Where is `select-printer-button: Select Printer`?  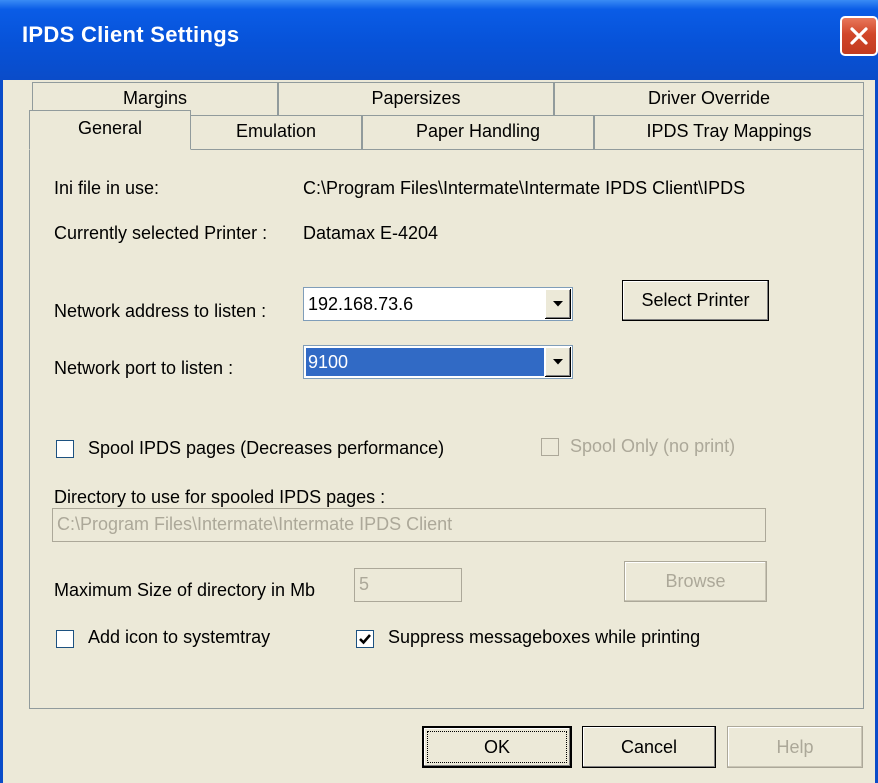
select-printer-button: Select Printer is located at coordinates (695, 300).